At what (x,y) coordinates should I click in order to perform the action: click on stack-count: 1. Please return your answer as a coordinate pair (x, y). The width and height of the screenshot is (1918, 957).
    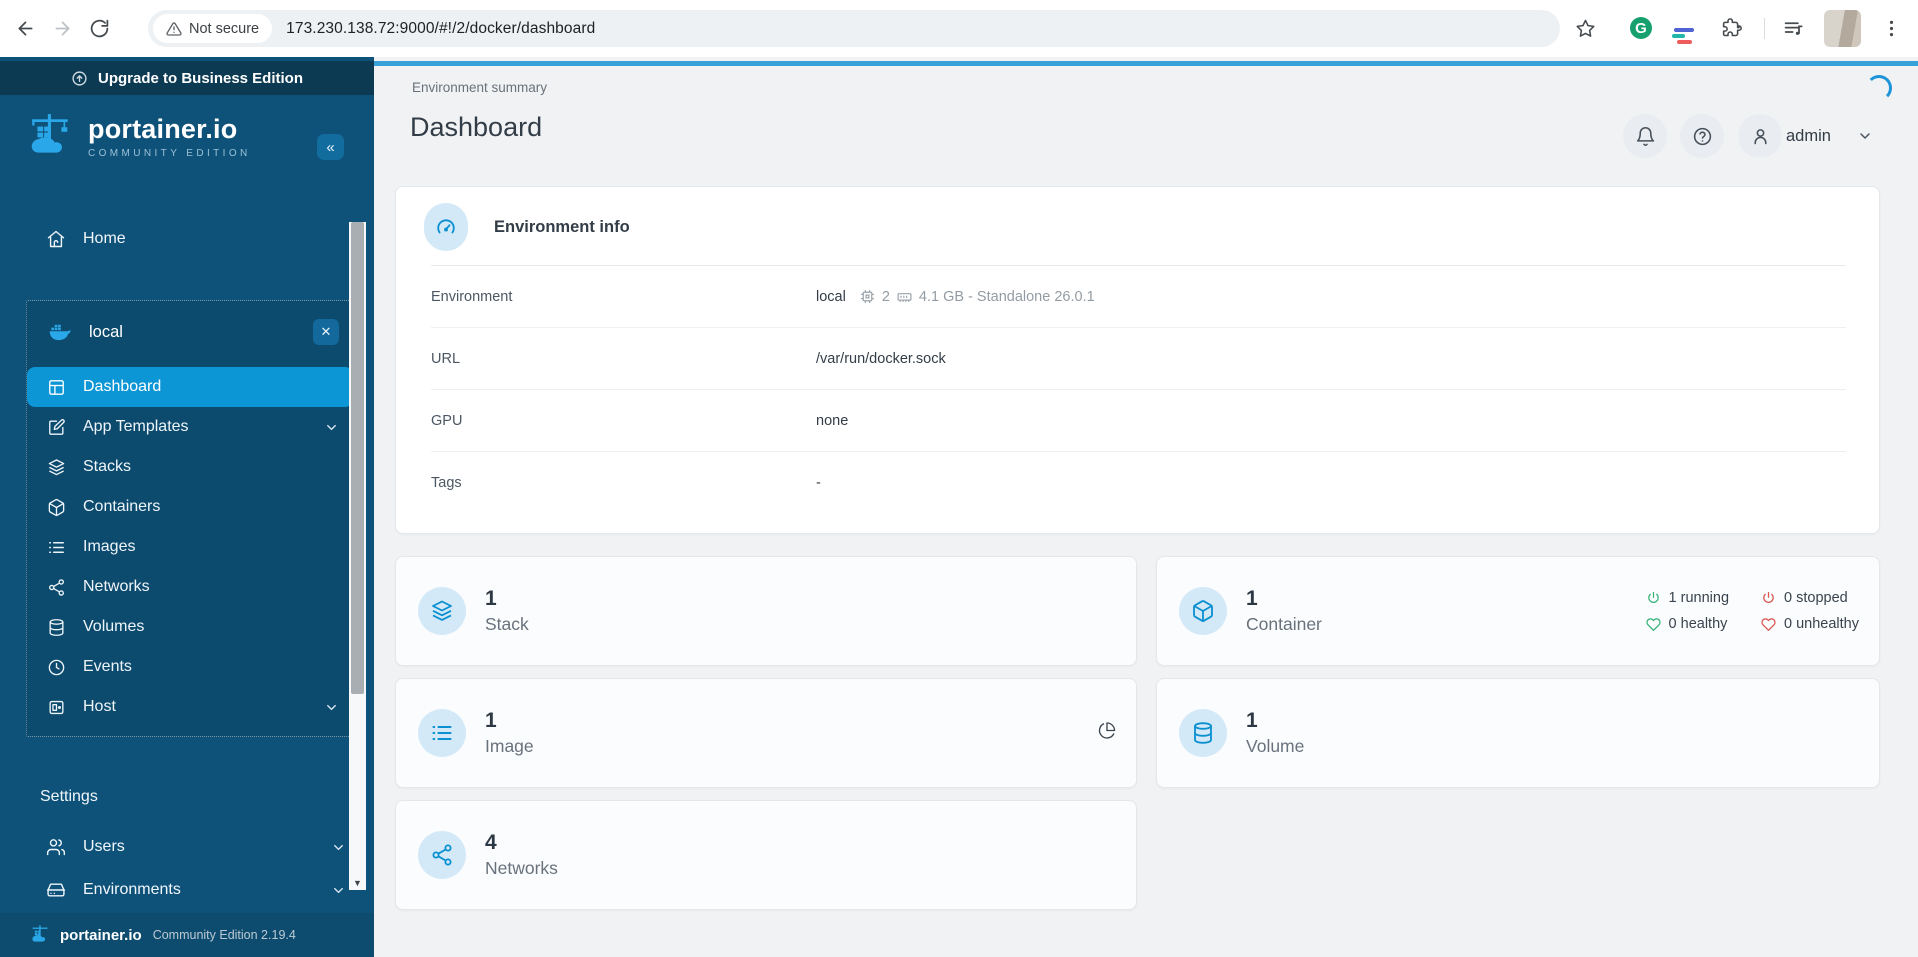
    Looking at the image, I should click on (491, 599).